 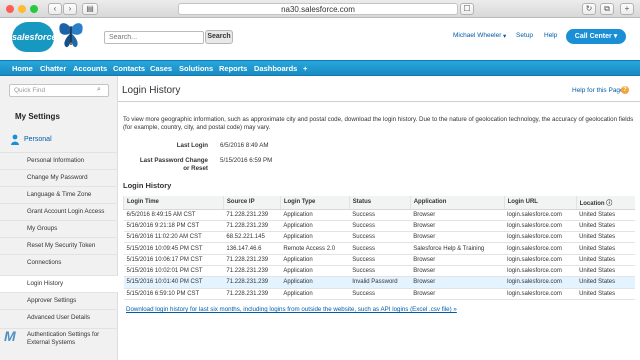 What do you see at coordinates (625, 90) in the screenshot?
I see `help-icon: ?` at bounding box center [625, 90].